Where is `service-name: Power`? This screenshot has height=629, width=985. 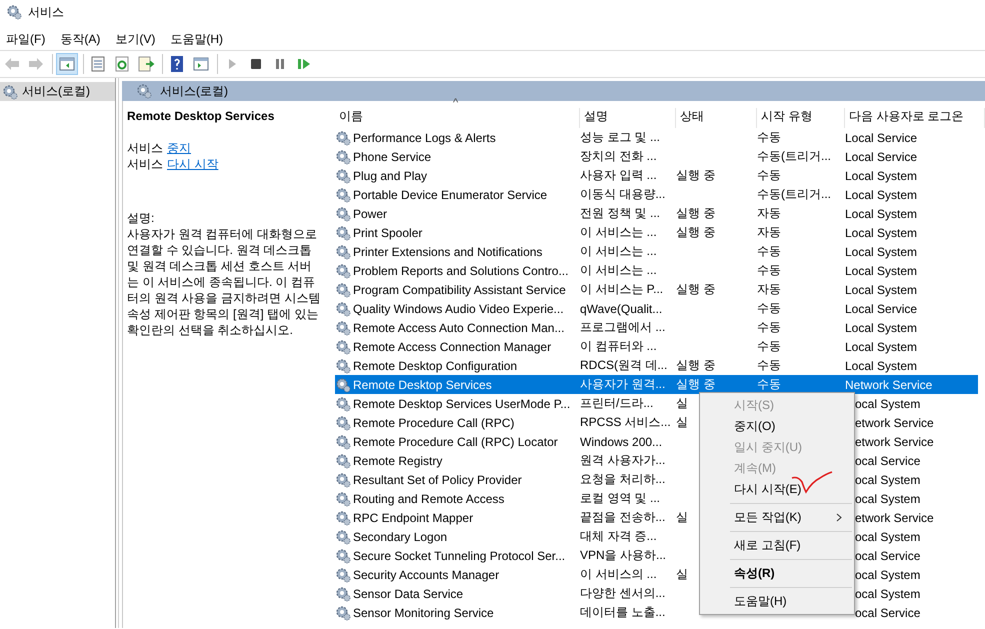
service-name: Power is located at coordinates (464, 213).